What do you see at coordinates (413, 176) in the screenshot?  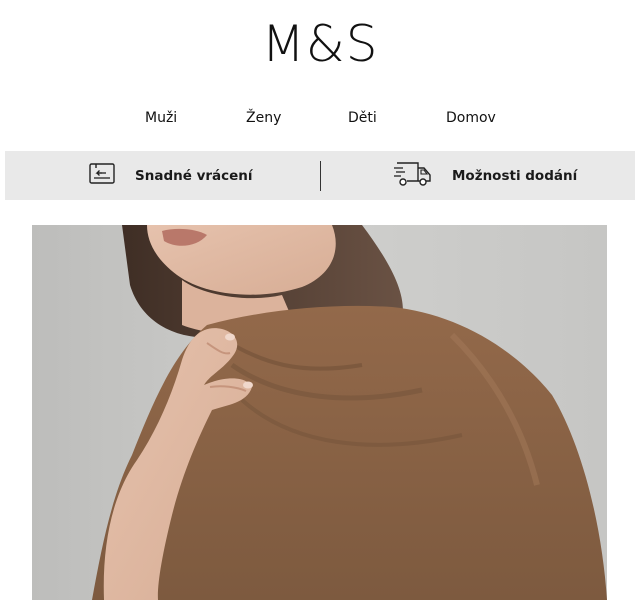 I see `delivery-truck-icon` at bounding box center [413, 176].